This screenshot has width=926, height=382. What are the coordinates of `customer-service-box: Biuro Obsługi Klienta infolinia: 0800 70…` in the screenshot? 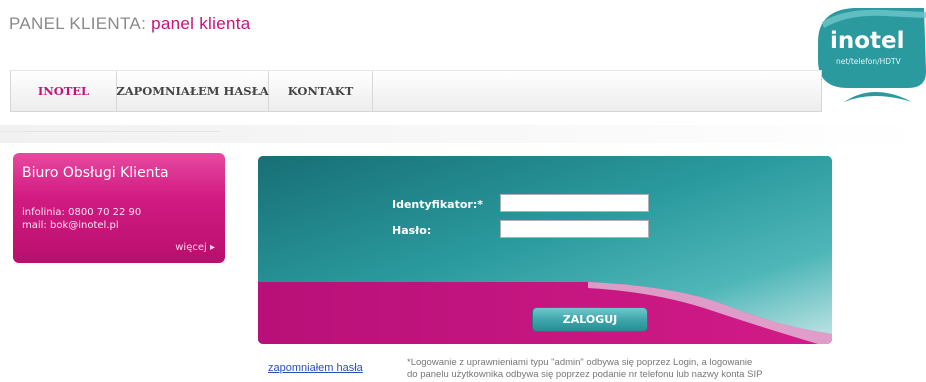 It's located at (119, 208).